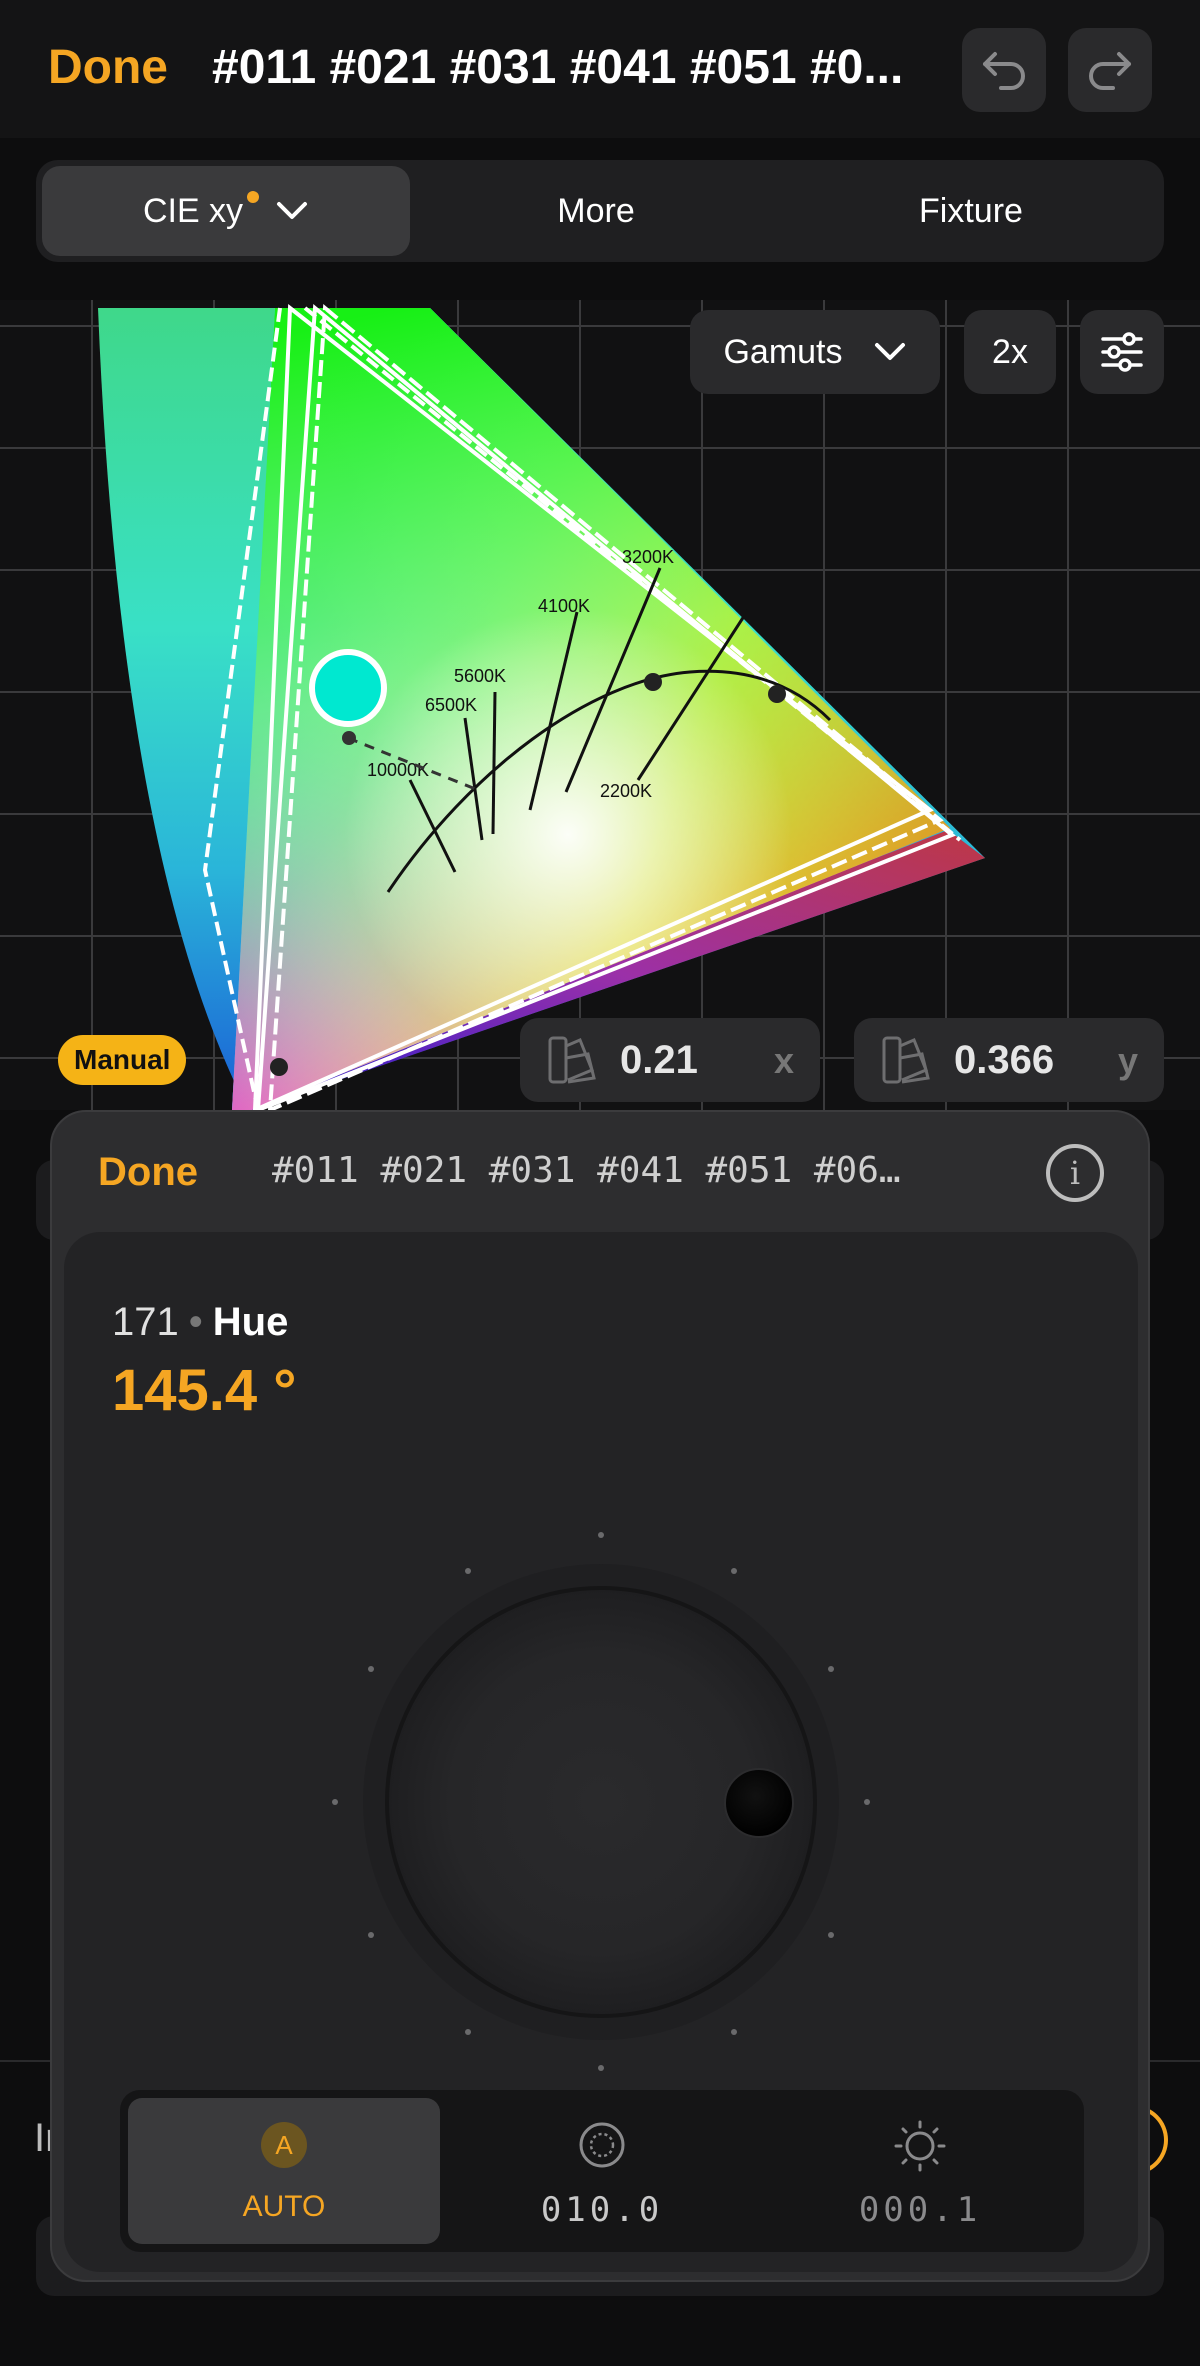 This screenshot has width=1200, height=2366. What do you see at coordinates (1004, 1060) in the screenshot?
I see `y-value: 0.366` at bounding box center [1004, 1060].